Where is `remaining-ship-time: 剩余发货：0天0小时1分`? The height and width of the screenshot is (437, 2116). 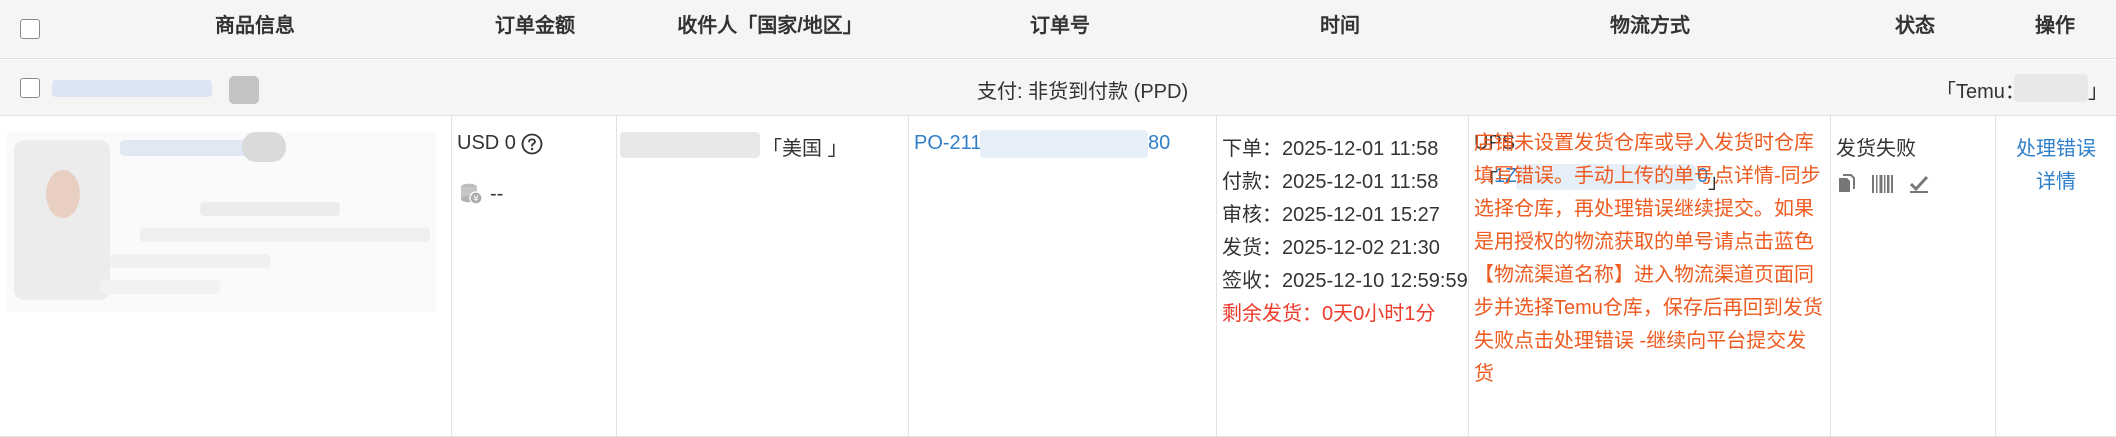
remaining-ship-time: 剩余发货：0天0小时1分 is located at coordinates (1329, 314).